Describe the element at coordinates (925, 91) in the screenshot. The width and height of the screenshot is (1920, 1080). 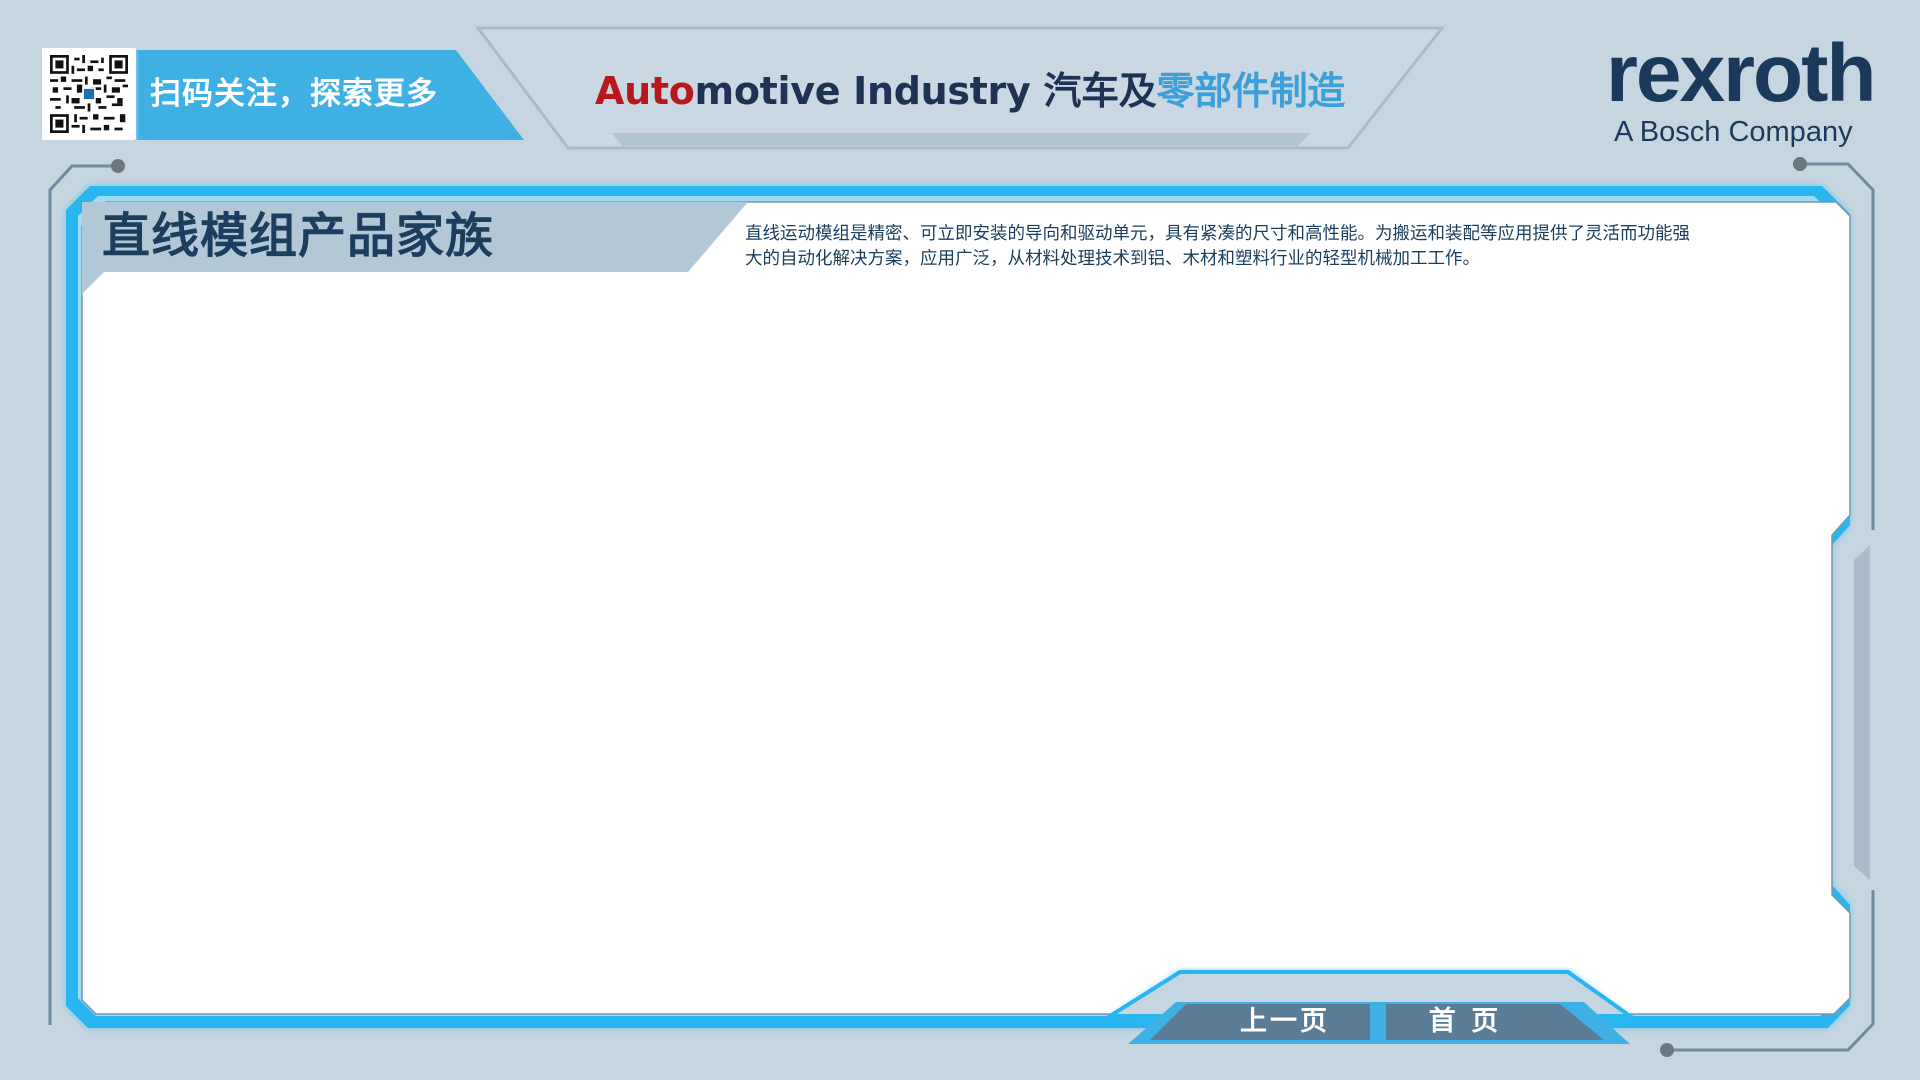
I see `header-title-part: motive Industry 汽车及` at that location.